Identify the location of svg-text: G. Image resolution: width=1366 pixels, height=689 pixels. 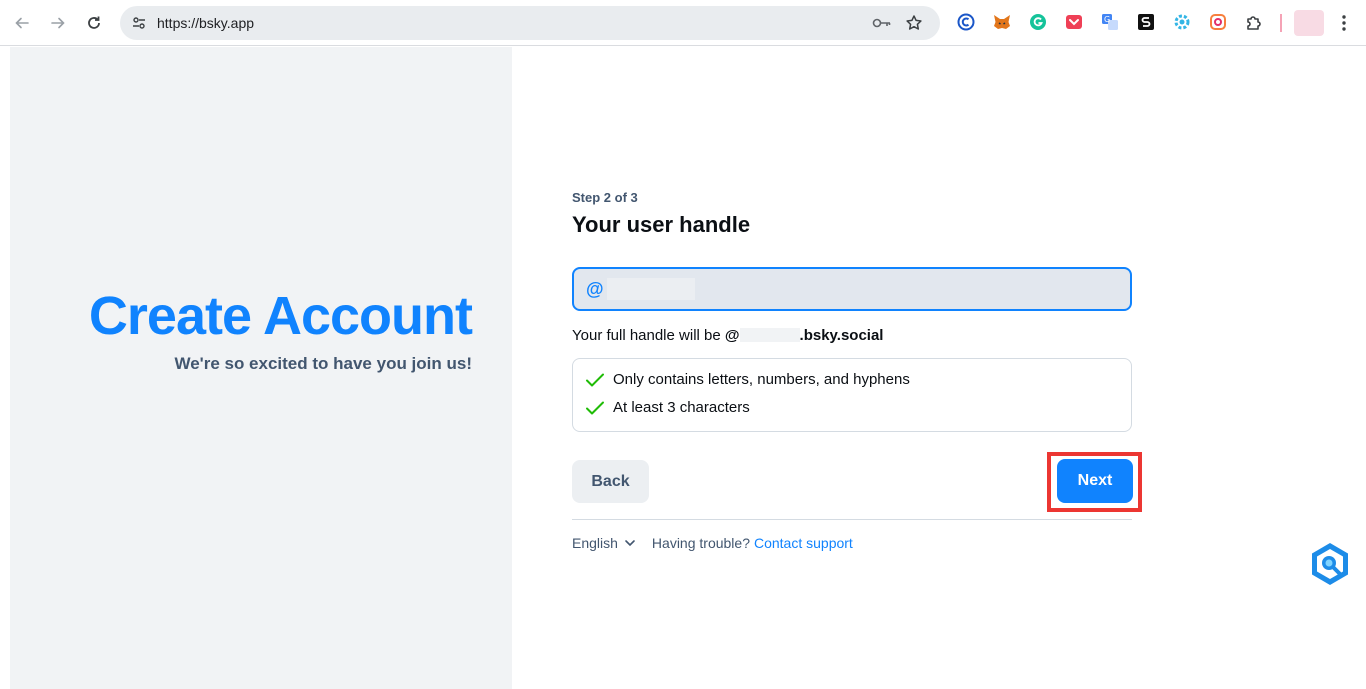
(1107, 19).